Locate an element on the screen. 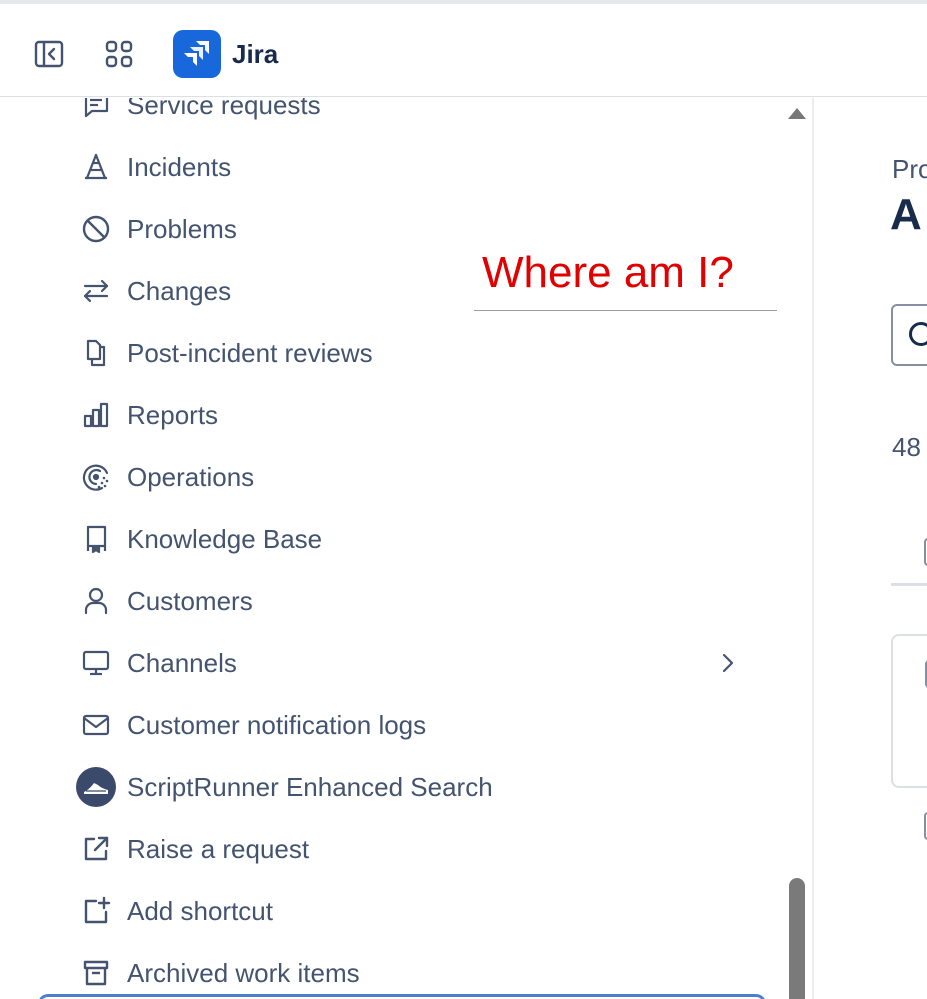 The image size is (927, 999). sidebar-item-label: Changes is located at coordinates (179, 291).